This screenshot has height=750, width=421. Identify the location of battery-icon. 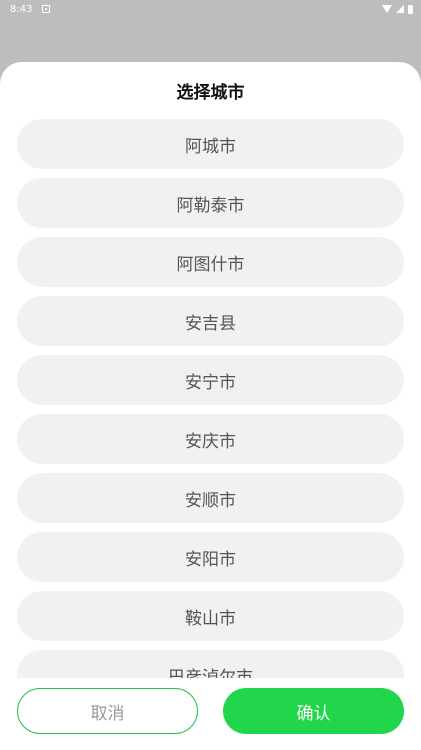
(410, 9).